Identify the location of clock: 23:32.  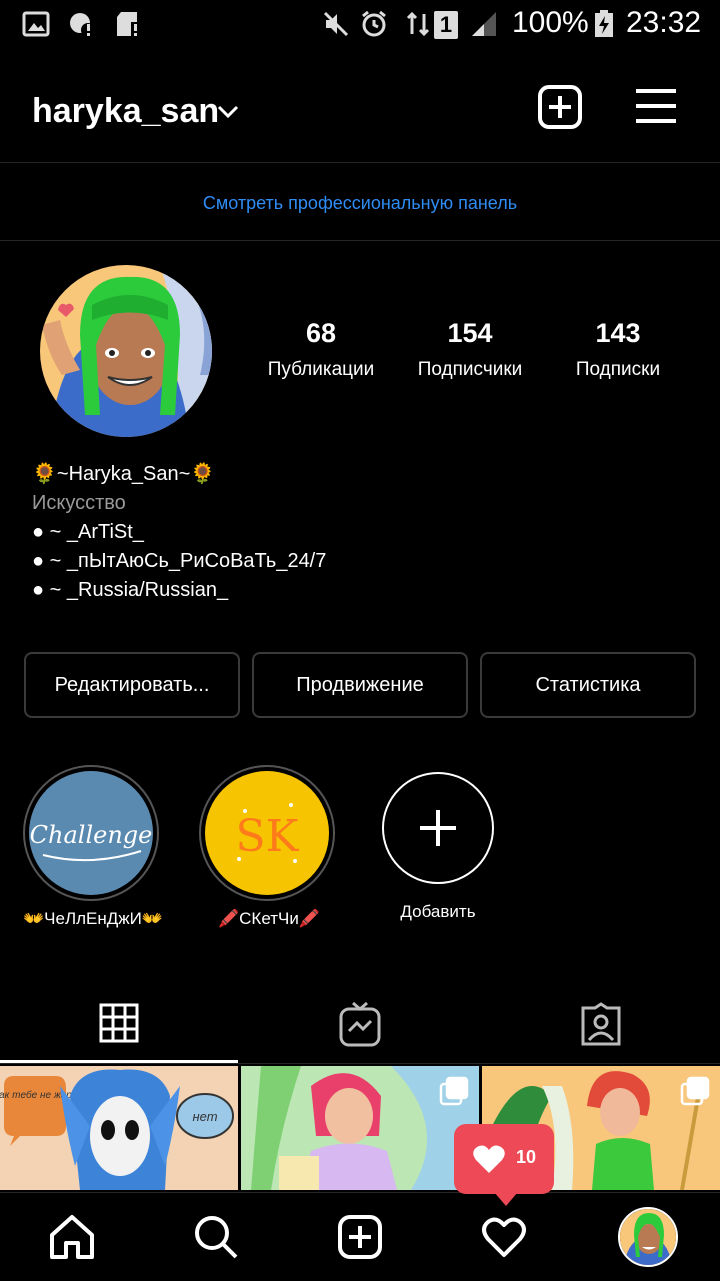
(664, 22).